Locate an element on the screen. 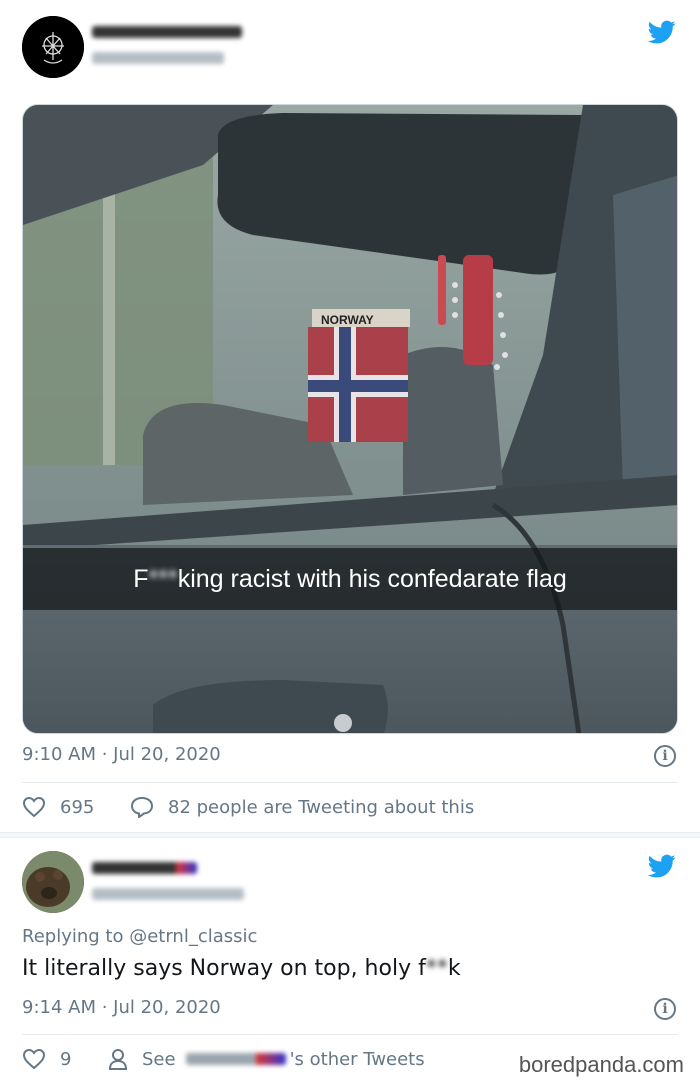  like-count: 695 is located at coordinates (77, 807).